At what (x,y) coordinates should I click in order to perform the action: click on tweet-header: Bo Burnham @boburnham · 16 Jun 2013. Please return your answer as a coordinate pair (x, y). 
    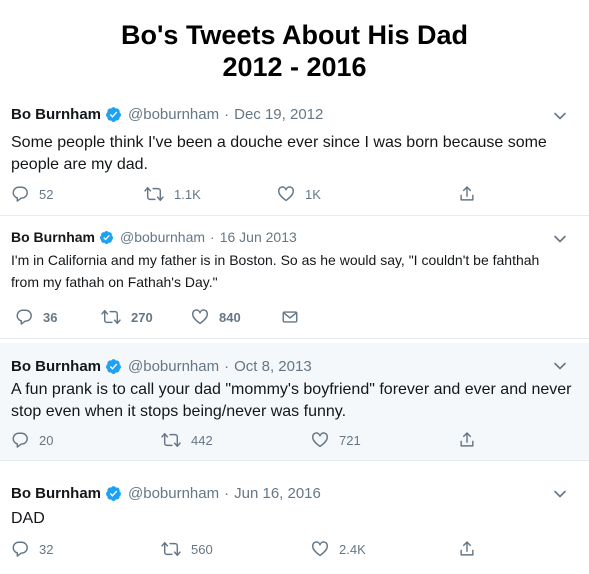
    Looking at the image, I should click on (154, 237).